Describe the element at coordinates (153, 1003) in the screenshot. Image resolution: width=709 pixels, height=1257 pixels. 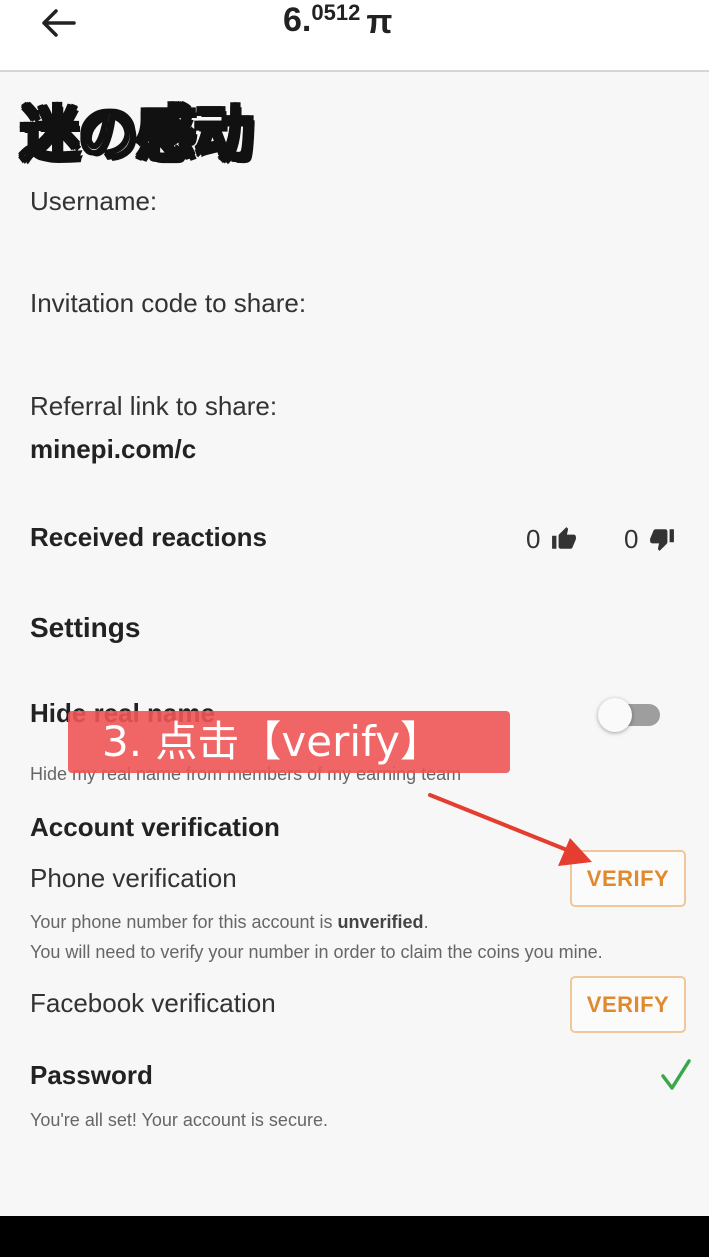
I see `facebook-verification-label: Facebook verification` at that location.